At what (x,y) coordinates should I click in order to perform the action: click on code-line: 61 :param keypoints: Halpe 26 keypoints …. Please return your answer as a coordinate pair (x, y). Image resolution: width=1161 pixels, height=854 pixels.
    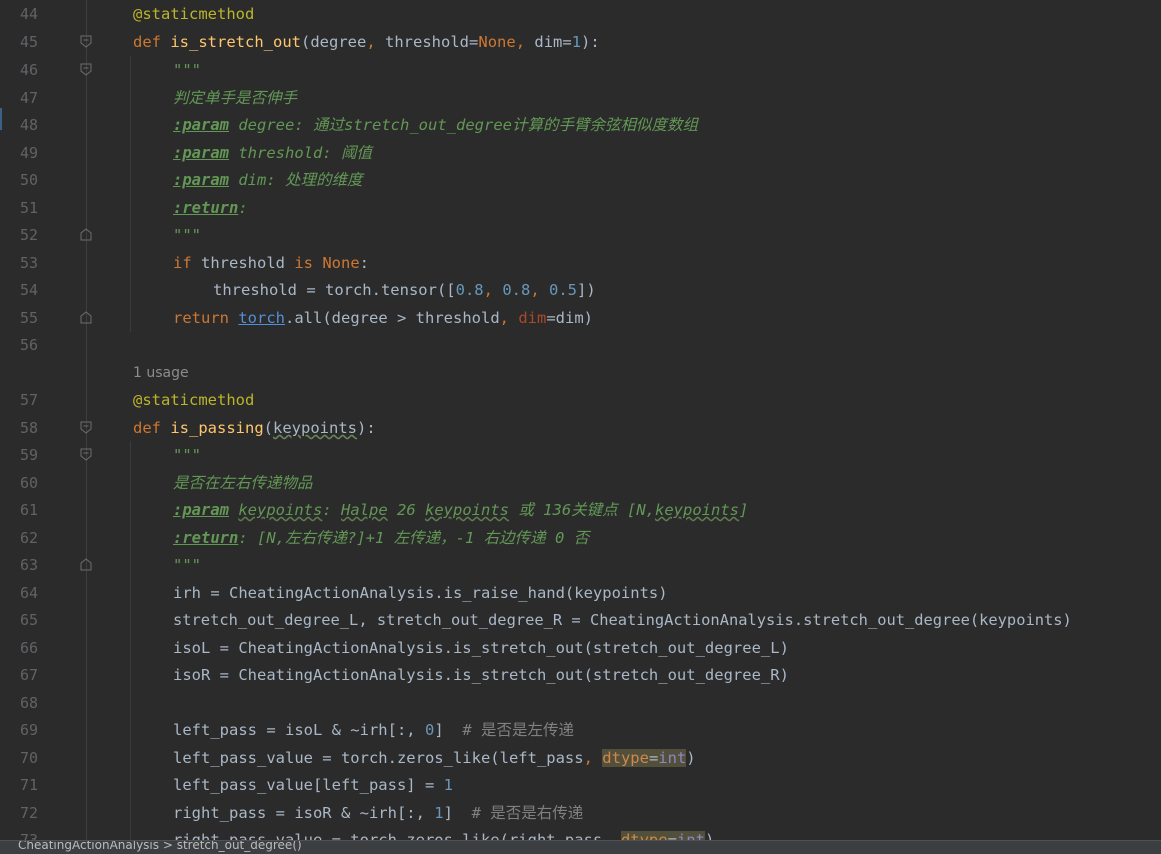
    Looking at the image, I should click on (580, 510).